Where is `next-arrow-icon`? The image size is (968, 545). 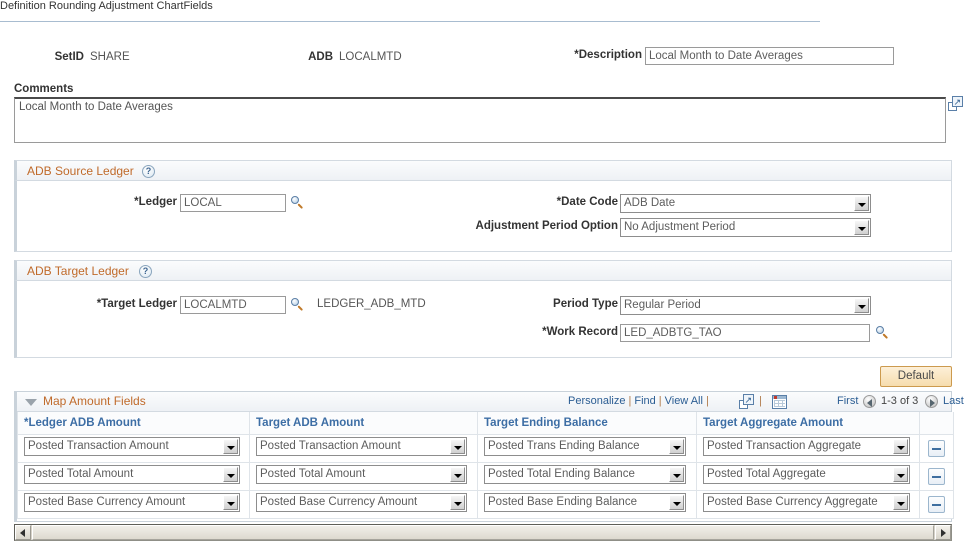 next-arrow-icon is located at coordinates (931, 401).